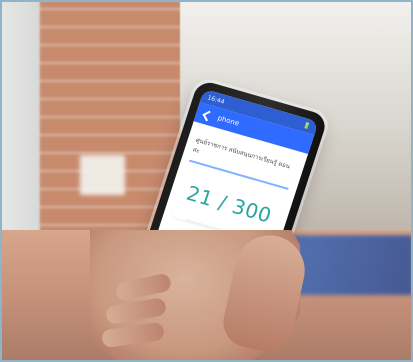  I want to click on status-bar-left: 16:44, so click(216, 99).